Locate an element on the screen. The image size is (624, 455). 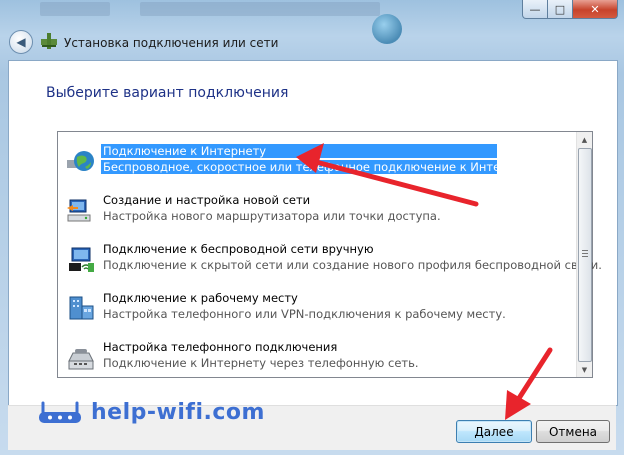
option-title: Подключение к рабочему месту is located at coordinates (200, 298).